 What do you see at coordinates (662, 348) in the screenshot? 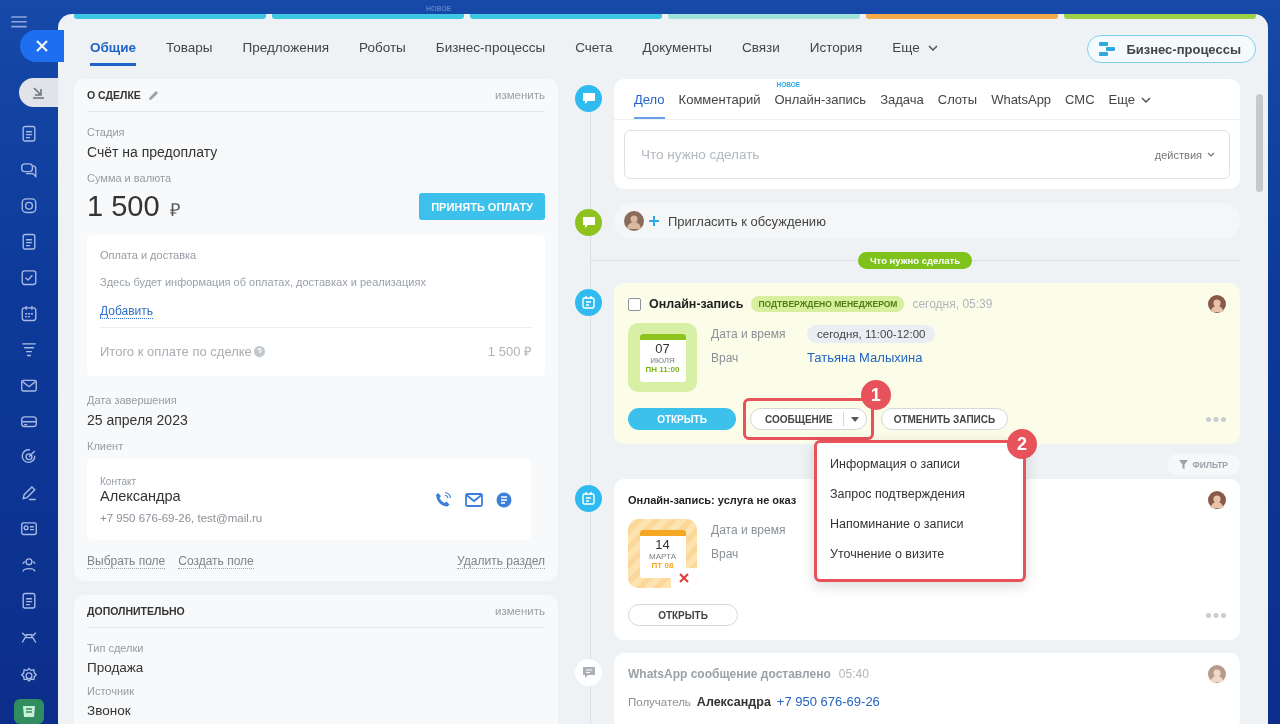
I see `calendar-day: 07` at bounding box center [662, 348].